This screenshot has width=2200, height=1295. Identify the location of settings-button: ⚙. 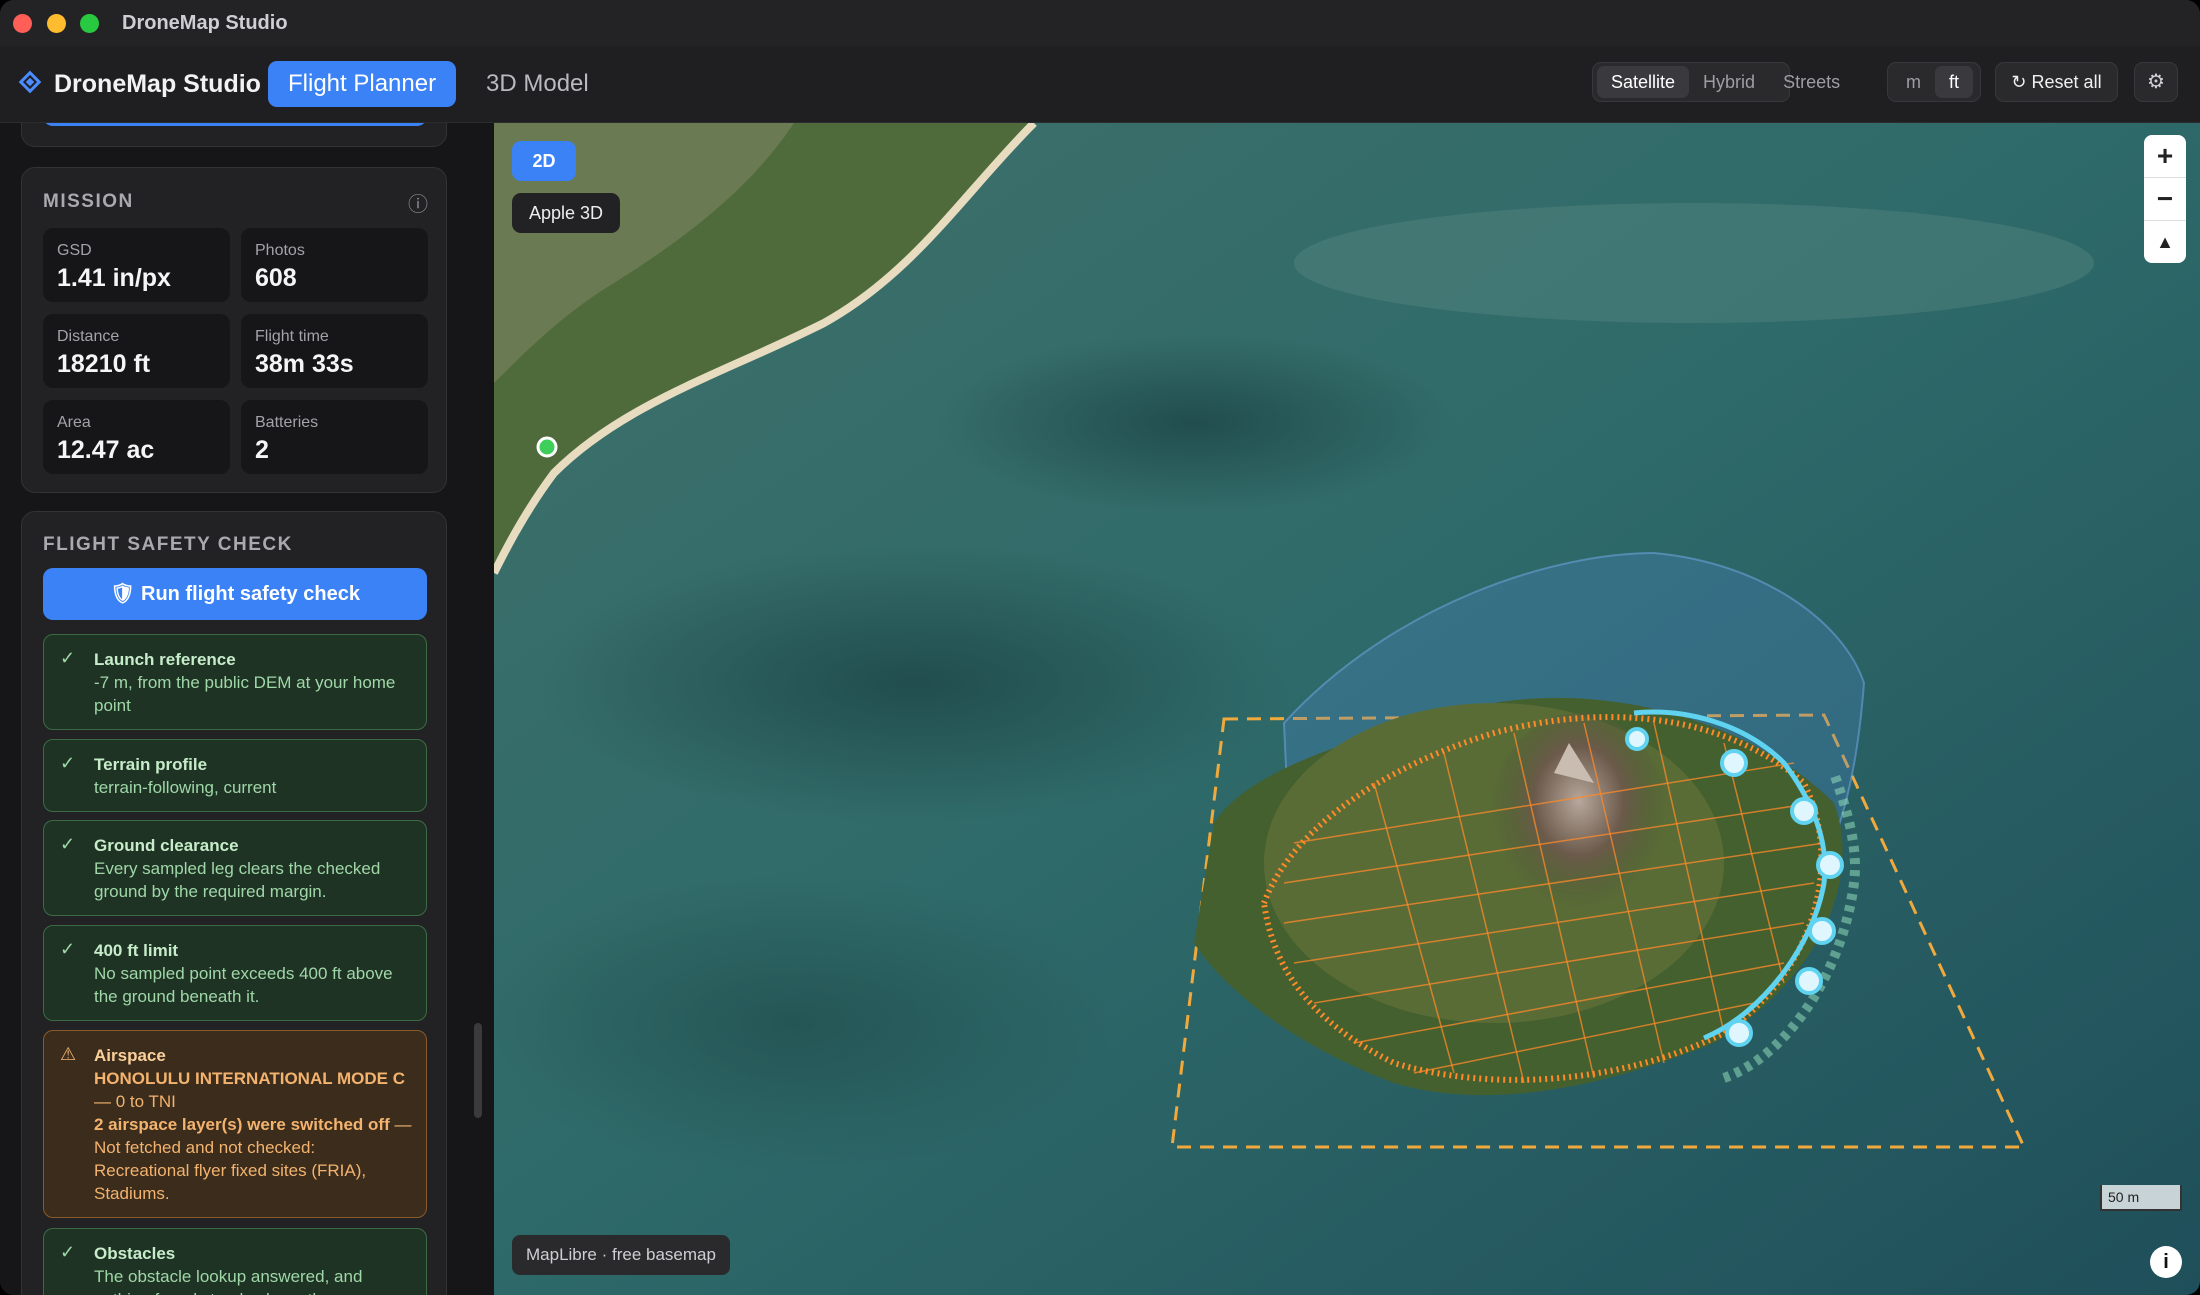
(2156, 82).